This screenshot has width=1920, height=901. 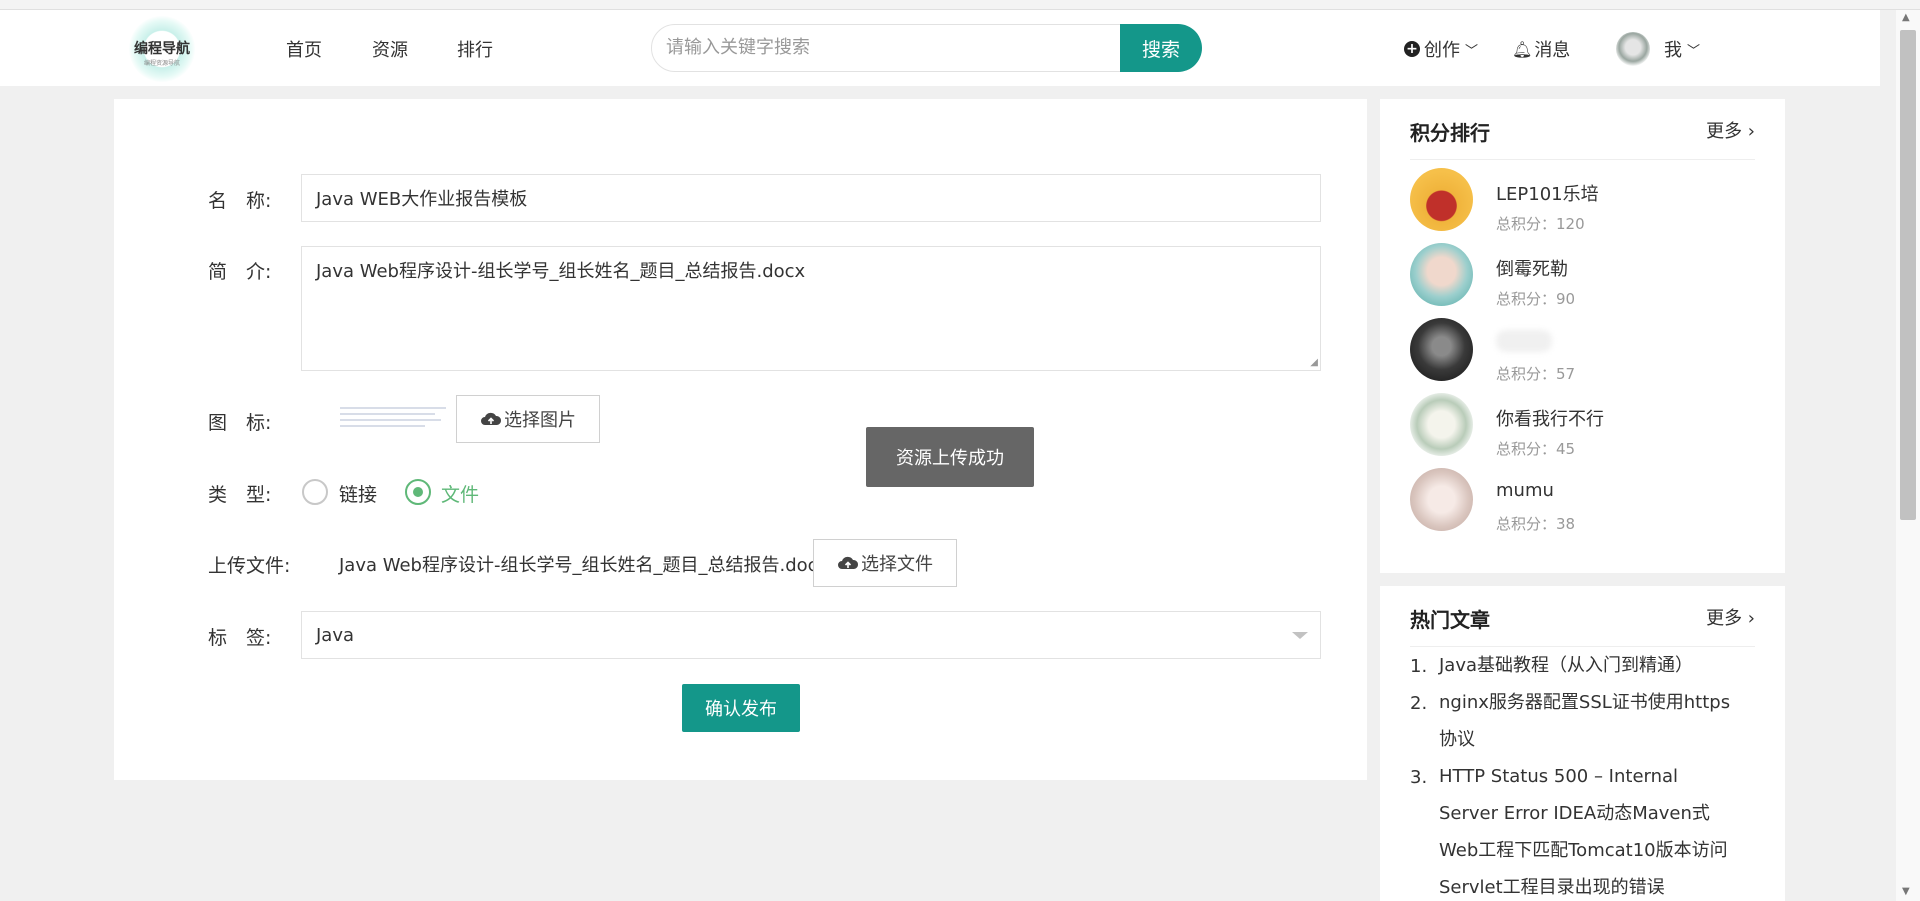 What do you see at coordinates (1532, 268) in the screenshot?
I see `rank-name: 倒霉死勒` at bounding box center [1532, 268].